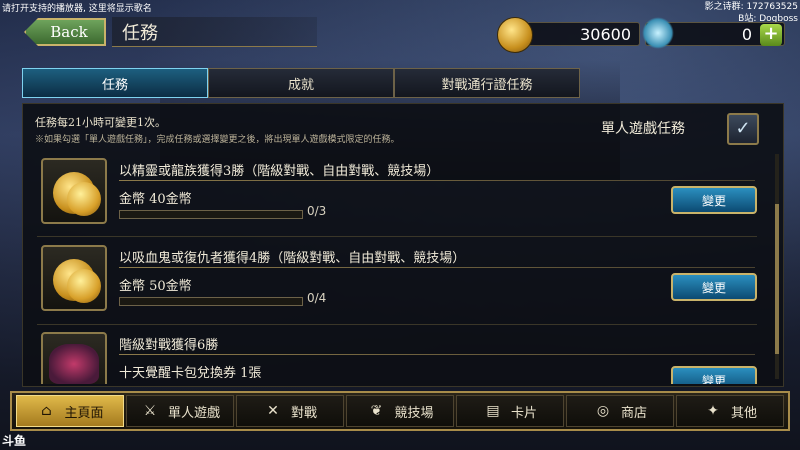 This screenshot has width=800, height=450. I want to click on nav-single-player: ⚔ 單人遊戲, so click(180, 411).